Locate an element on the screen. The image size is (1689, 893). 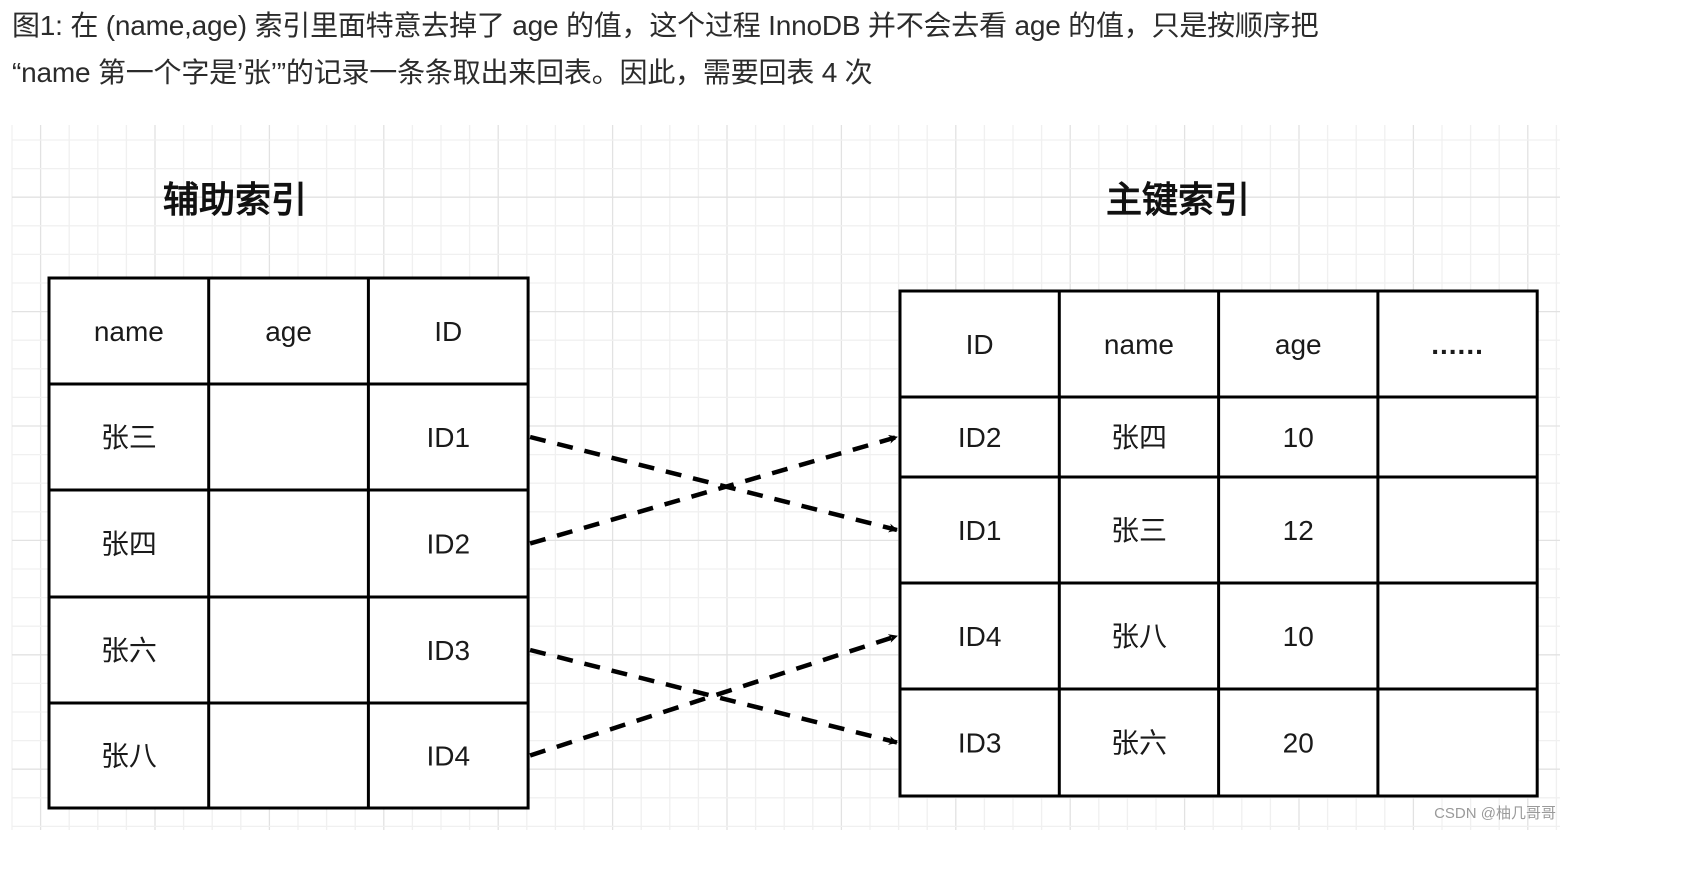
secondary-index-title: 辅助索引 is located at coordinates (235, 199).